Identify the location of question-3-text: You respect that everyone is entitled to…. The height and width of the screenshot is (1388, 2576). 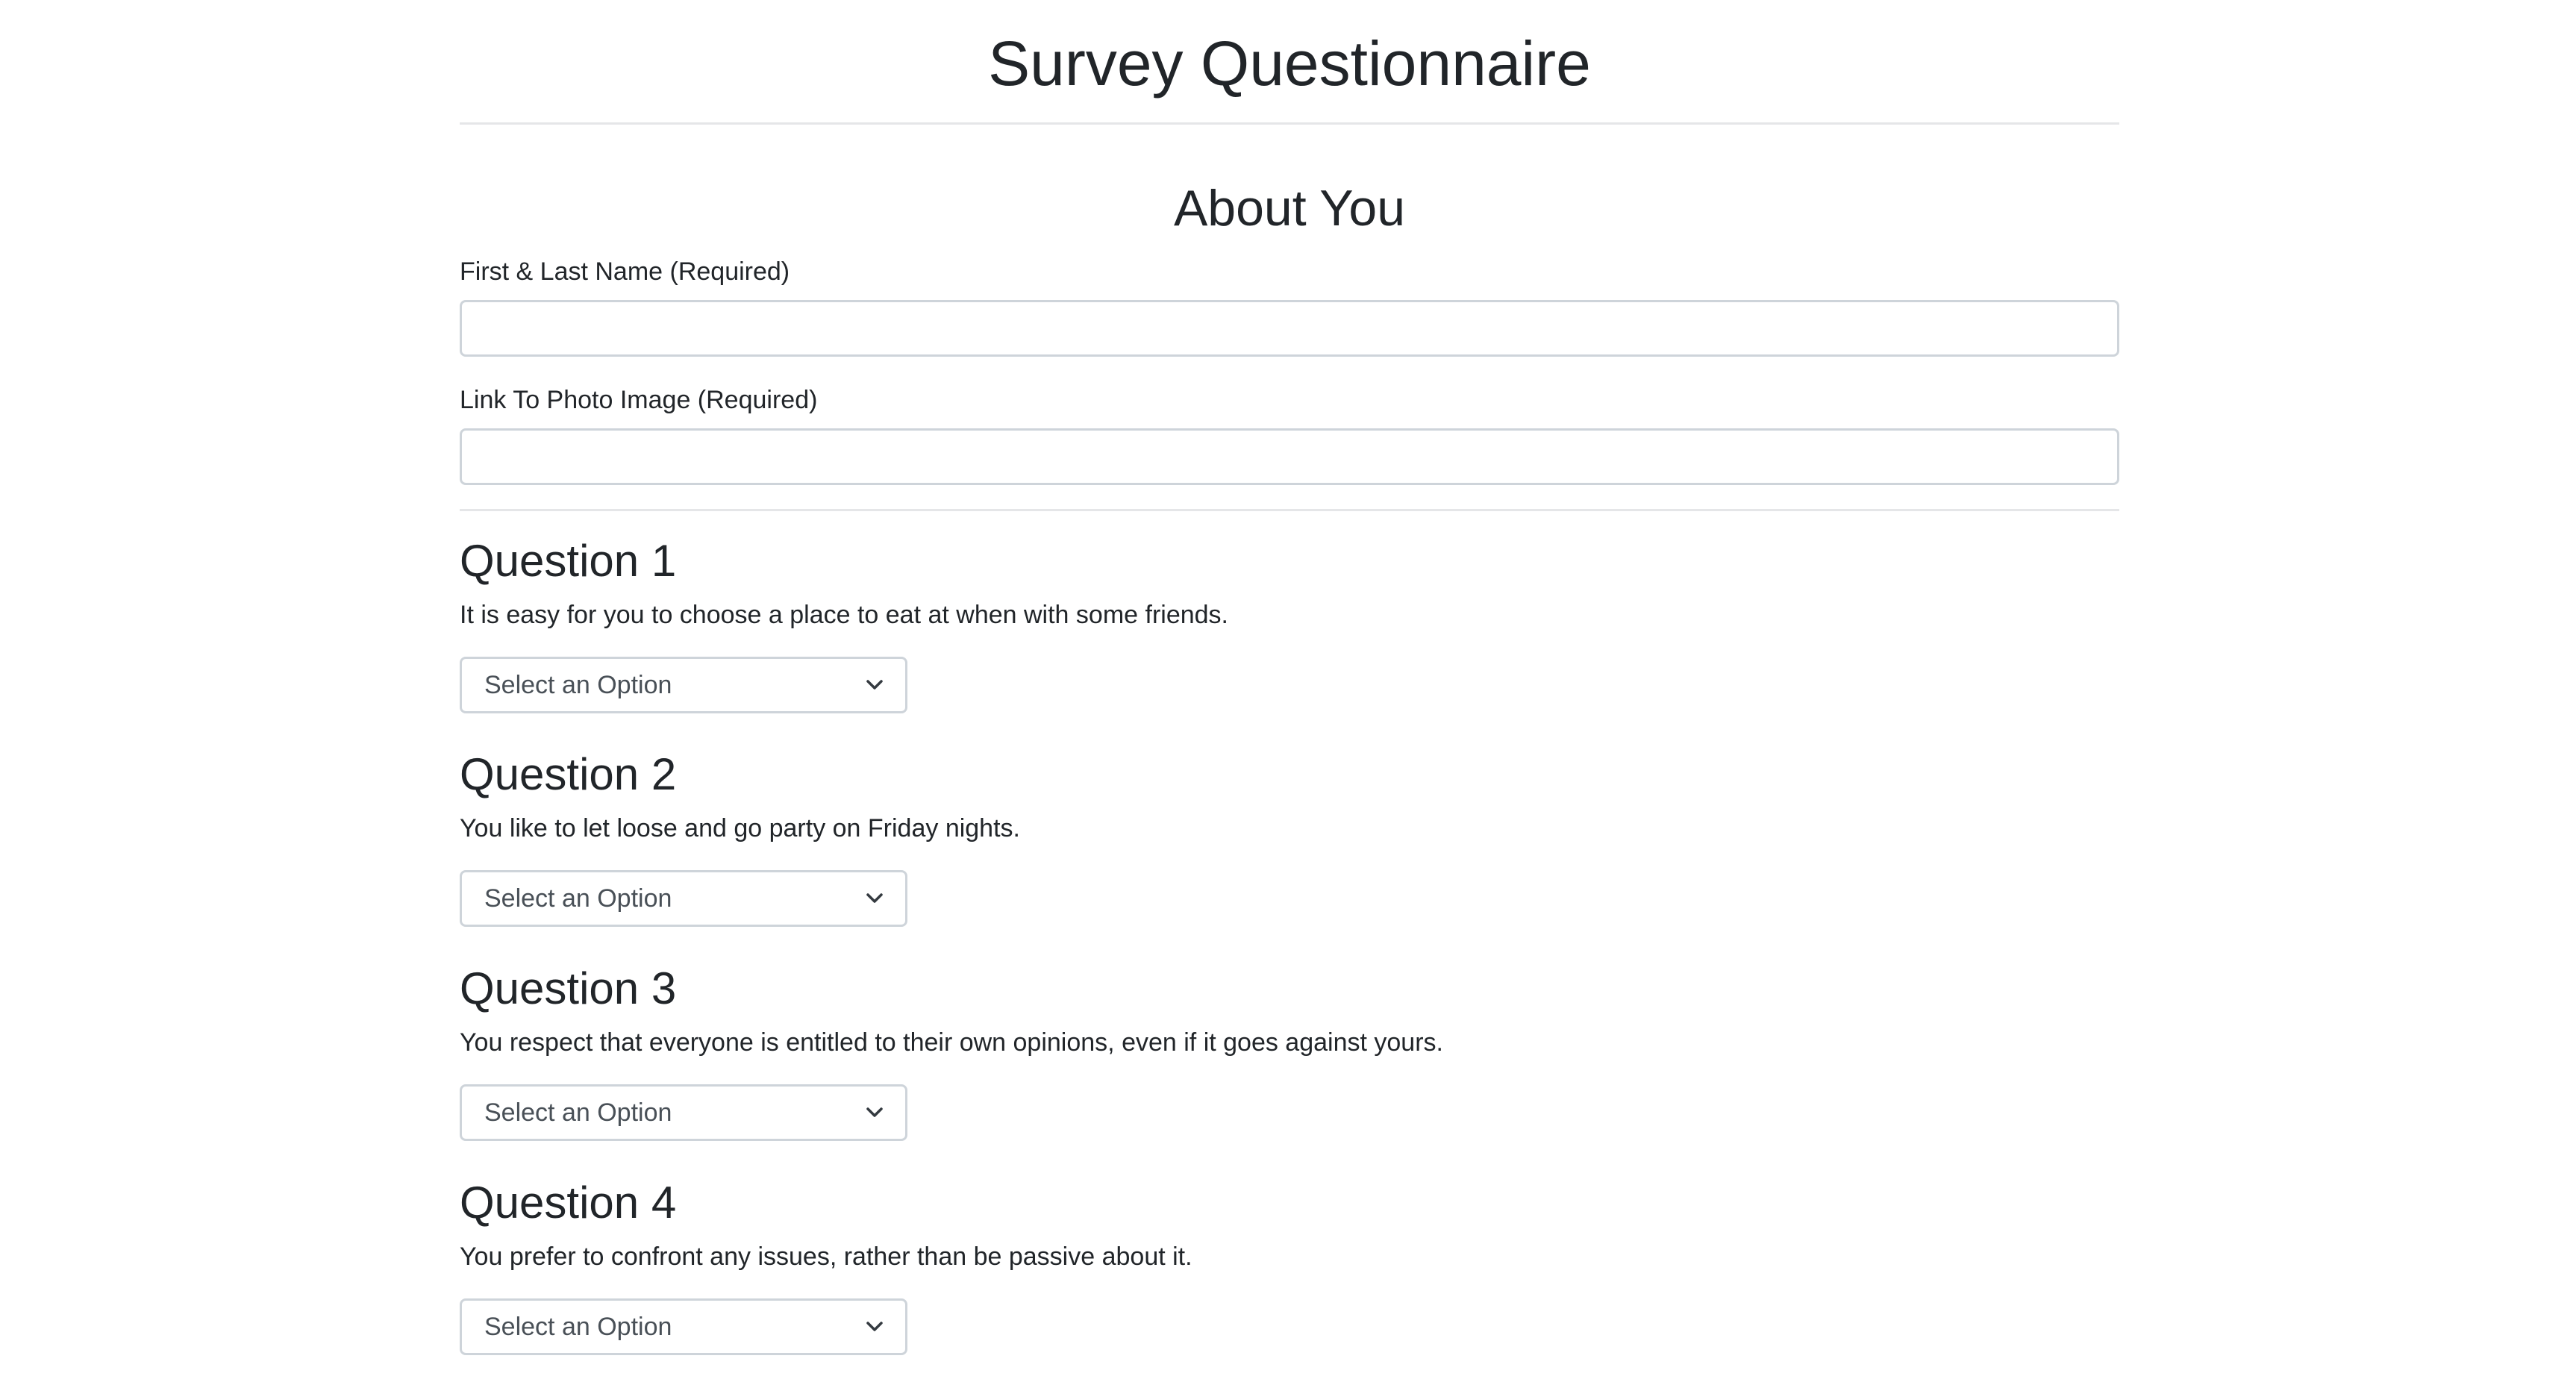
(951, 1042).